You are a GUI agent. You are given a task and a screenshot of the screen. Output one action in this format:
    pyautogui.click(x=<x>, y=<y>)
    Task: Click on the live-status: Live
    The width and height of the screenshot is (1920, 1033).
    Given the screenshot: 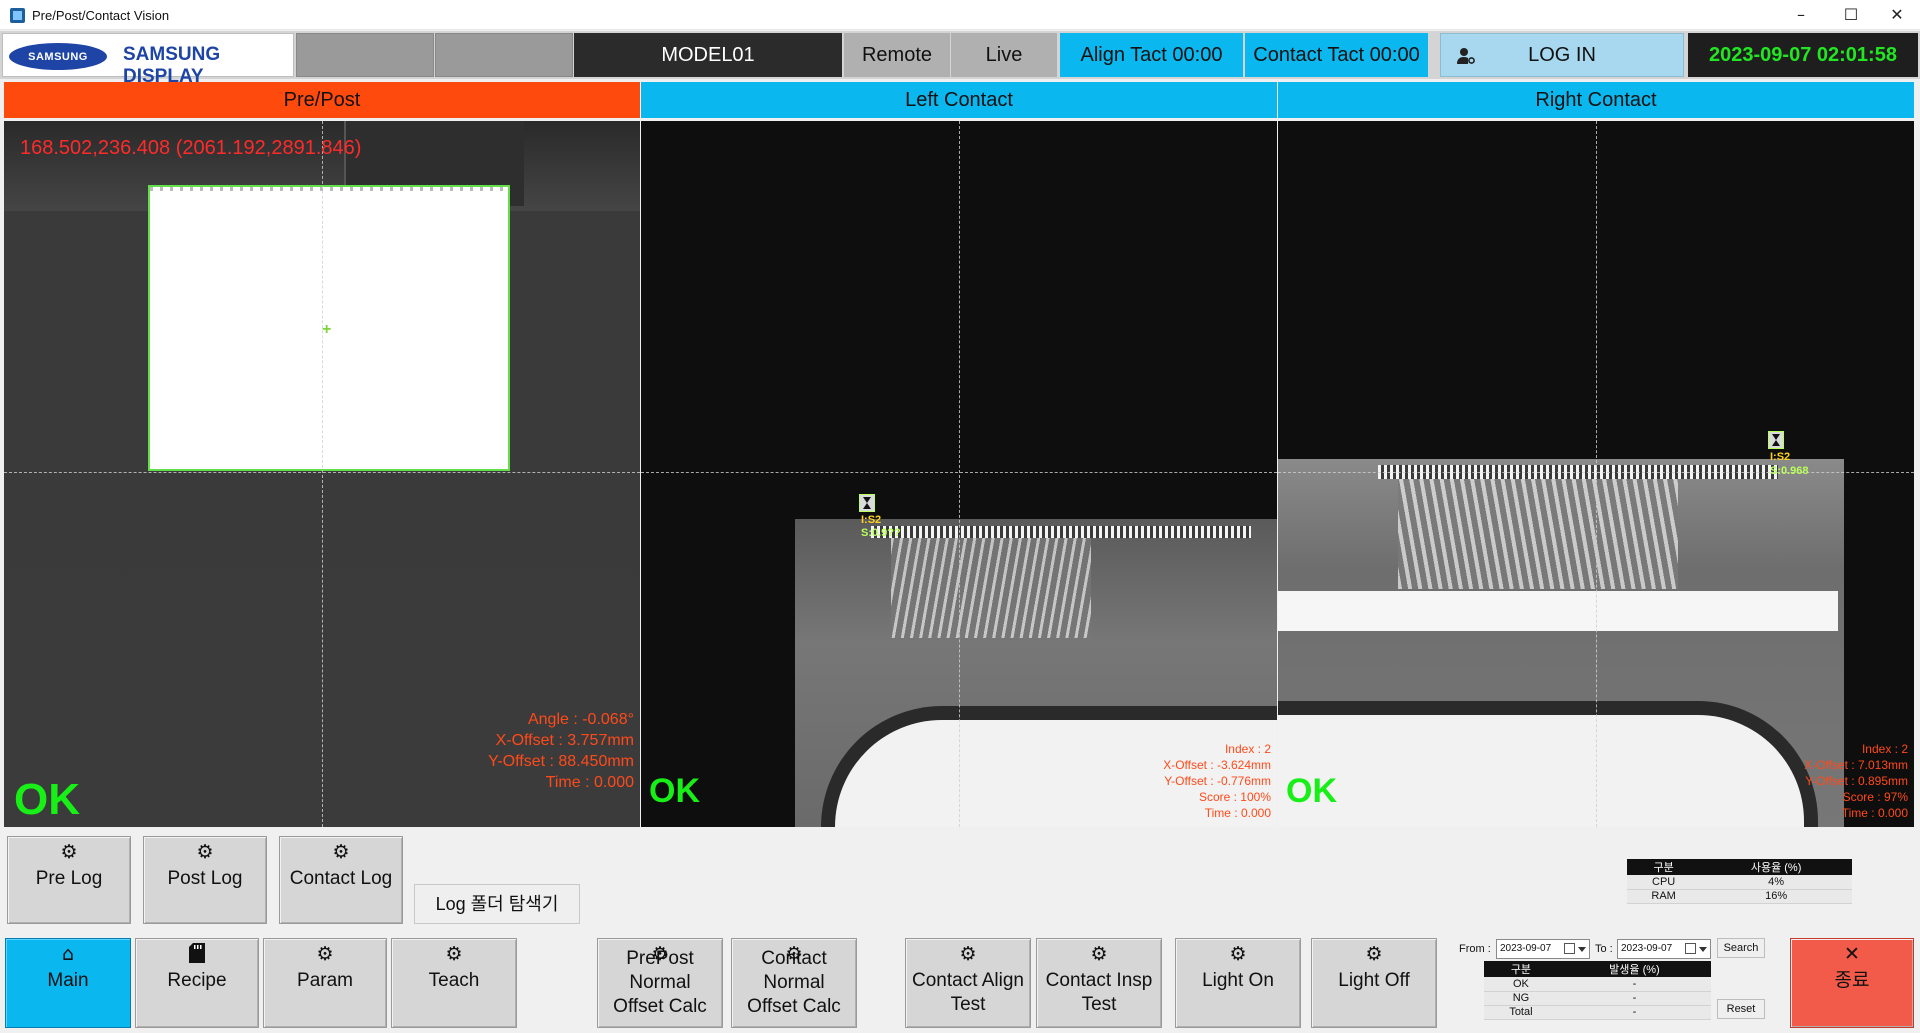 What is the action you would take?
    pyautogui.click(x=1004, y=55)
    